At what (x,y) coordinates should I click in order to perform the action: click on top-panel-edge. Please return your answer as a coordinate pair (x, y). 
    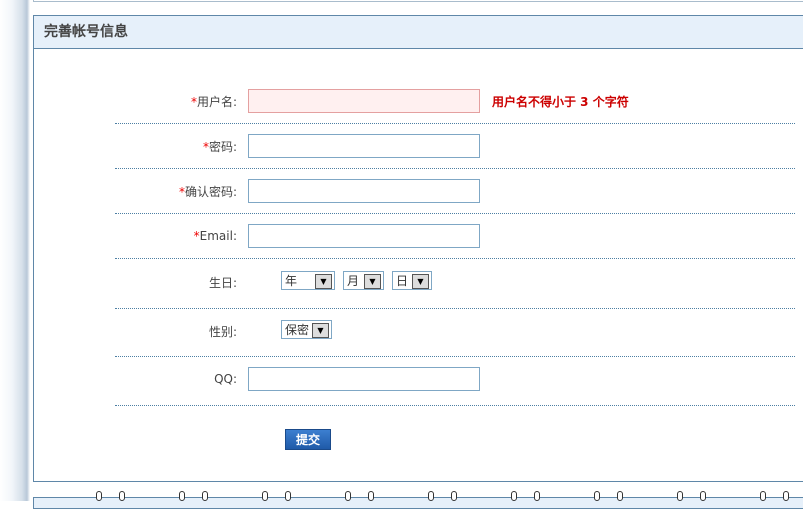
    Looking at the image, I should click on (418, 1).